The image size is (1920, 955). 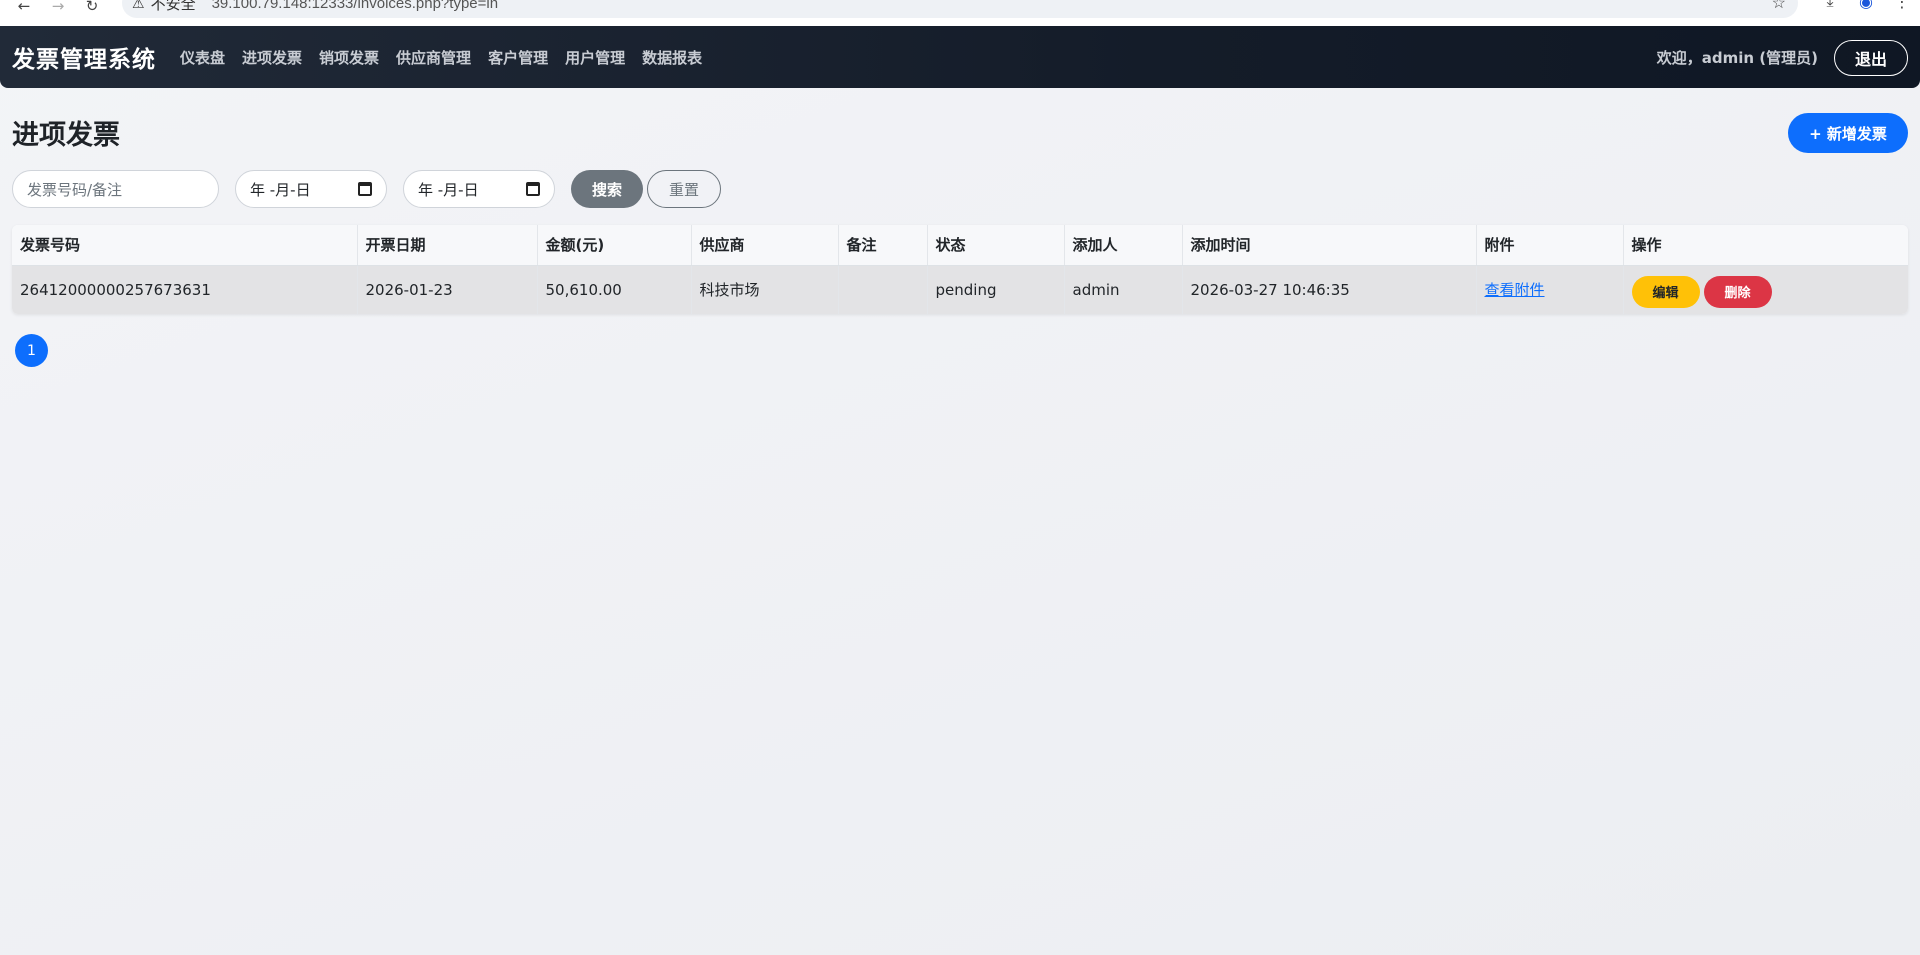 I want to click on start-date-input: 年 -月-日, so click(x=311, y=189).